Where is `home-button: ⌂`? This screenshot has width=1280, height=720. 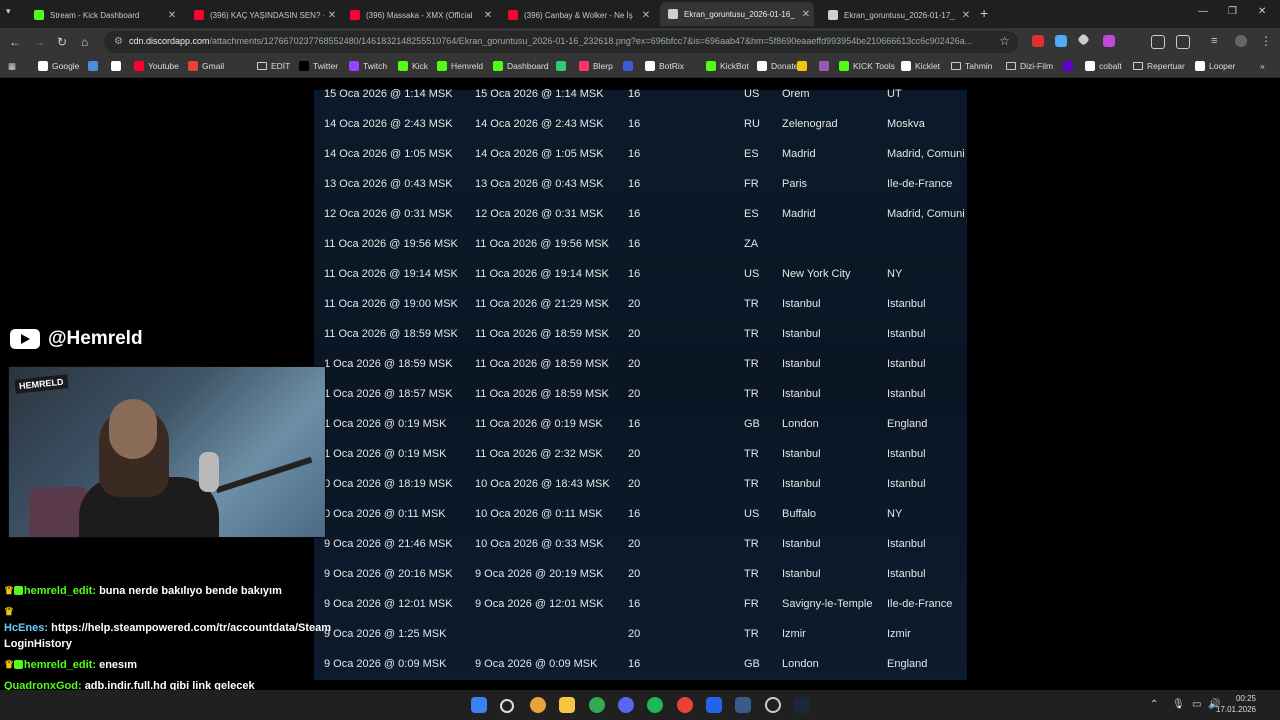
home-button: ⌂ is located at coordinates (84, 42).